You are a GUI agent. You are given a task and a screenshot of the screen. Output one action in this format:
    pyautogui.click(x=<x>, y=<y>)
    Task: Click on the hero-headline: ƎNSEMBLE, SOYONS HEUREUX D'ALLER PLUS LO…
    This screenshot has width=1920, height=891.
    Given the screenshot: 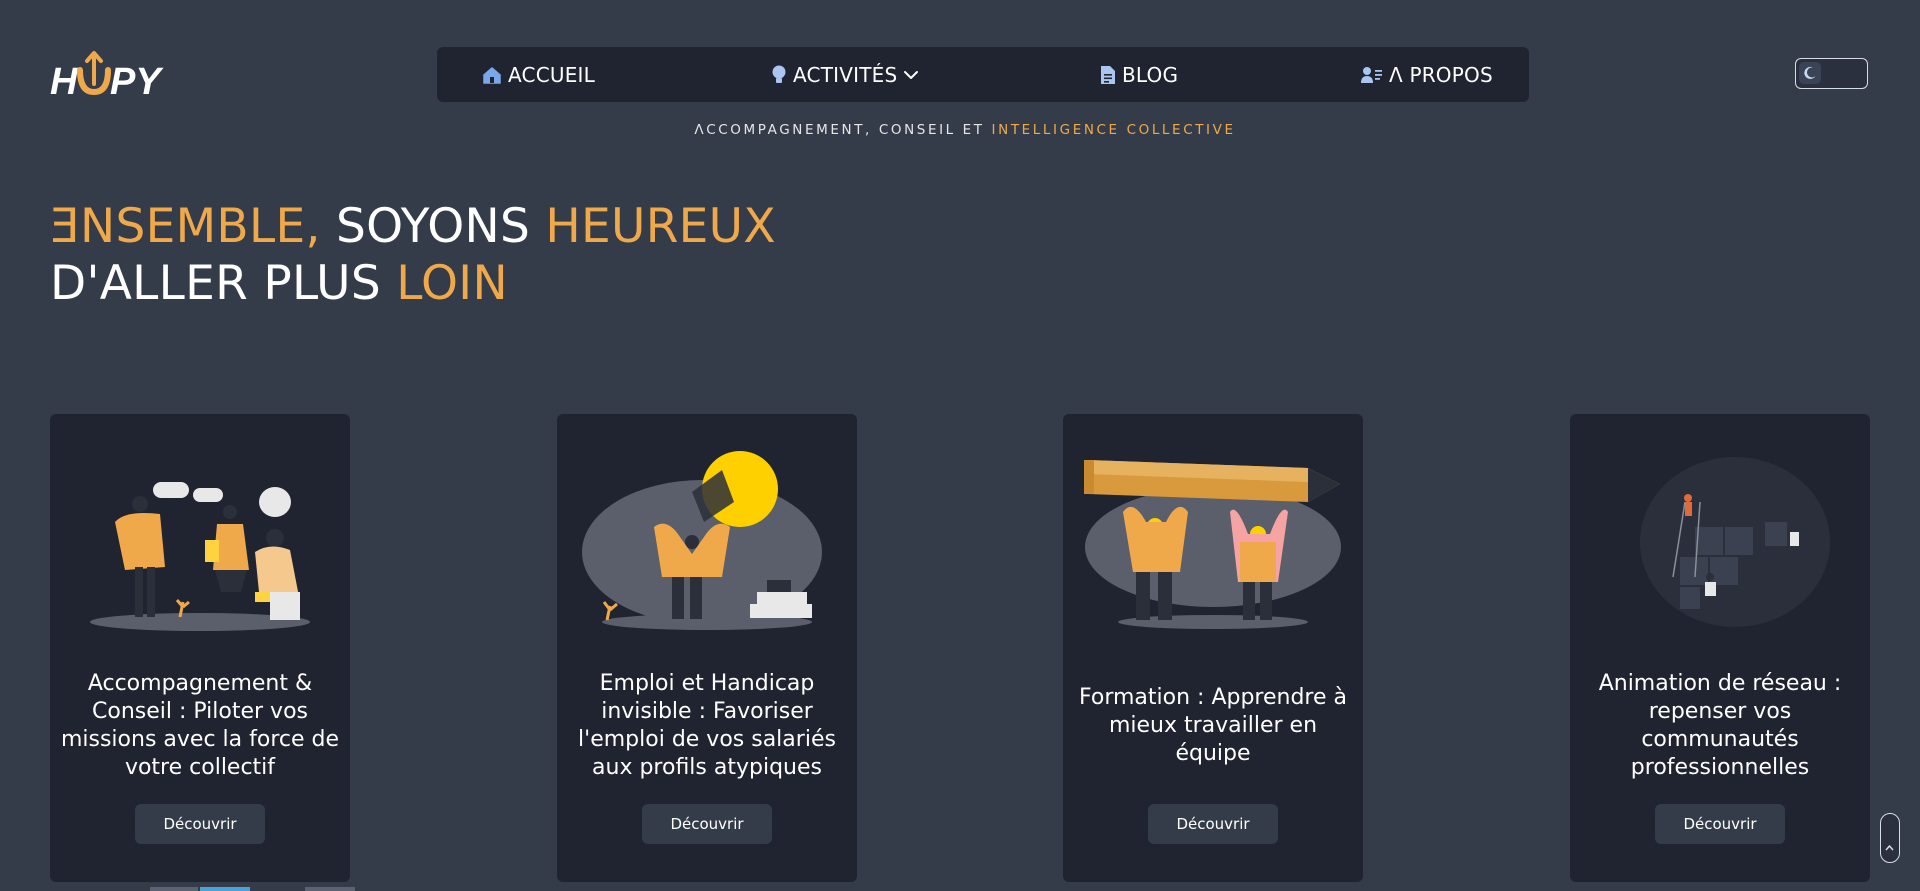 What is the action you would take?
    pyautogui.click(x=413, y=255)
    